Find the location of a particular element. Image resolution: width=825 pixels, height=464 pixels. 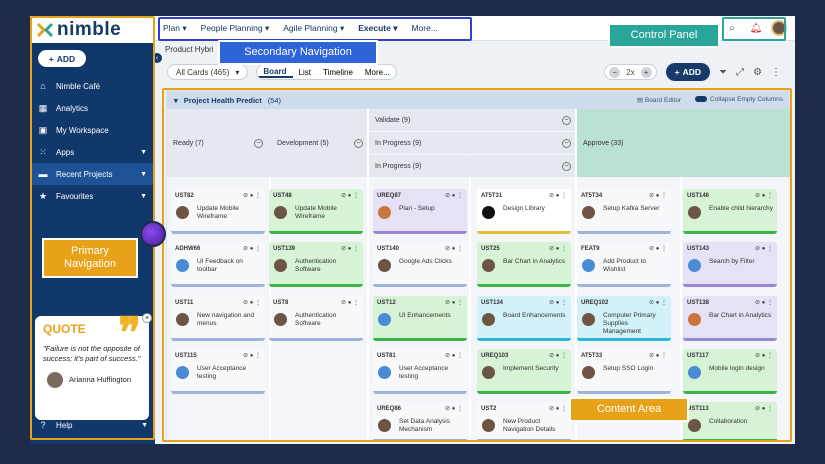

kanban-card: UST113 ⊘ ● ⋮ Collaboration is located at coordinates (730, 422).